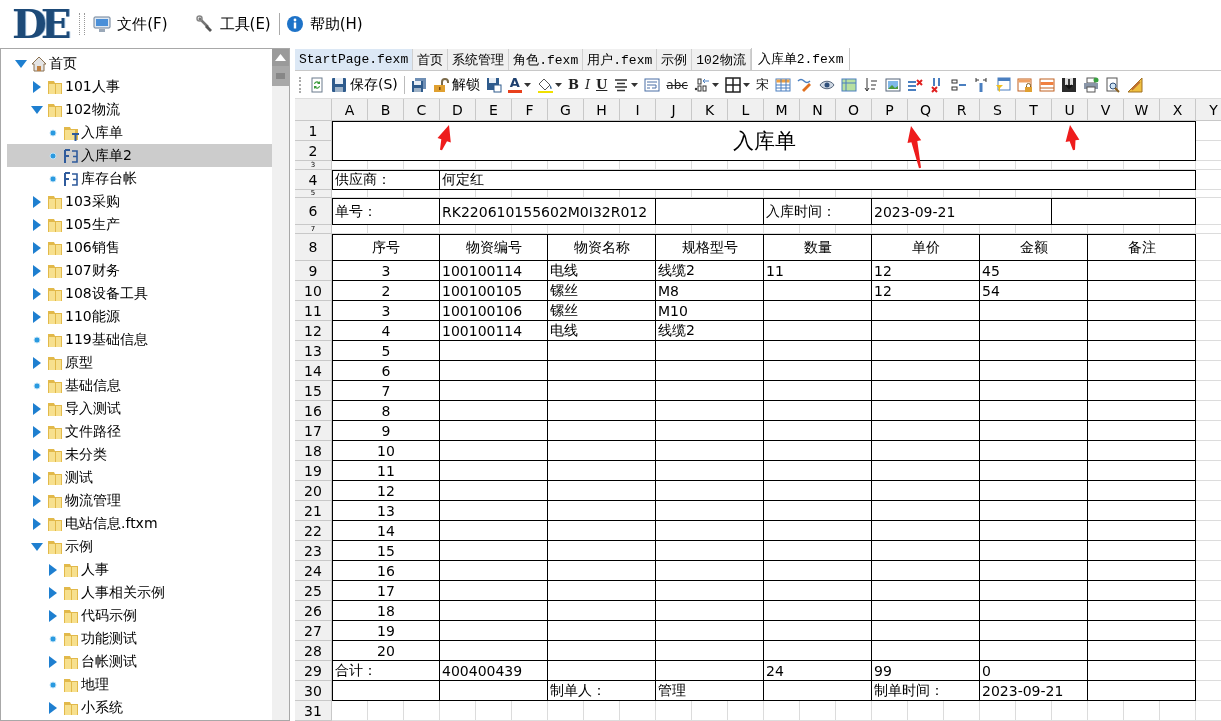 The image size is (1221, 721). Describe the element at coordinates (139, 385) in the screenshot. I see `tree-item: 基础信息` at that location.